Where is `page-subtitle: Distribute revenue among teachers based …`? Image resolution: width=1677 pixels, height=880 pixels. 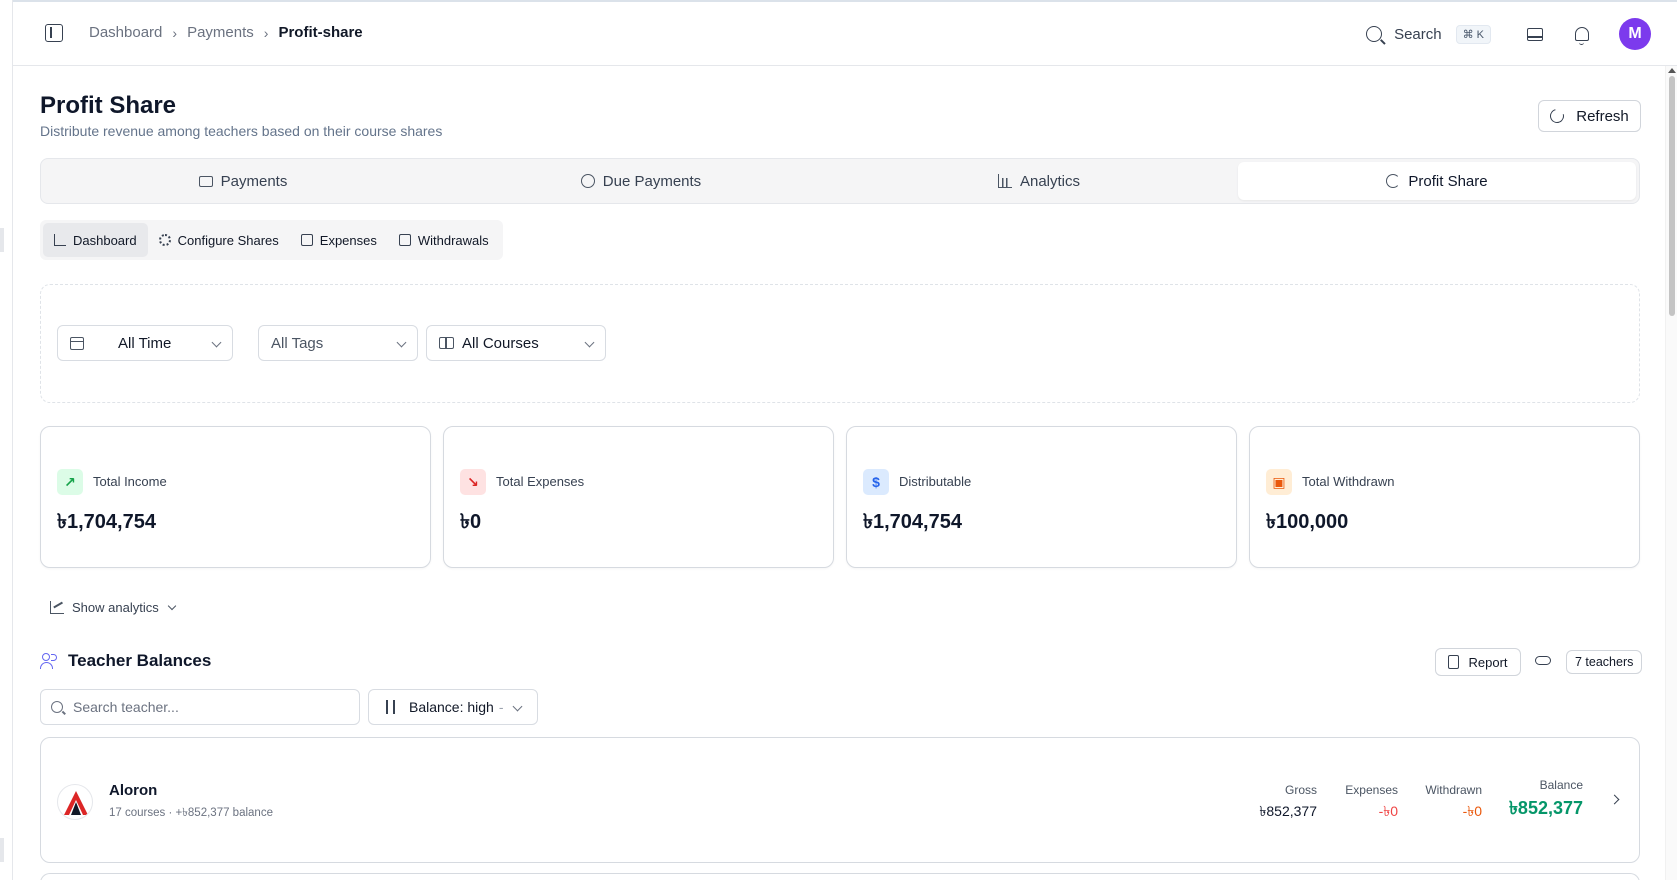 page-subtitle: Distribute revenue among teachers based … is located at coordinates (241, 131).